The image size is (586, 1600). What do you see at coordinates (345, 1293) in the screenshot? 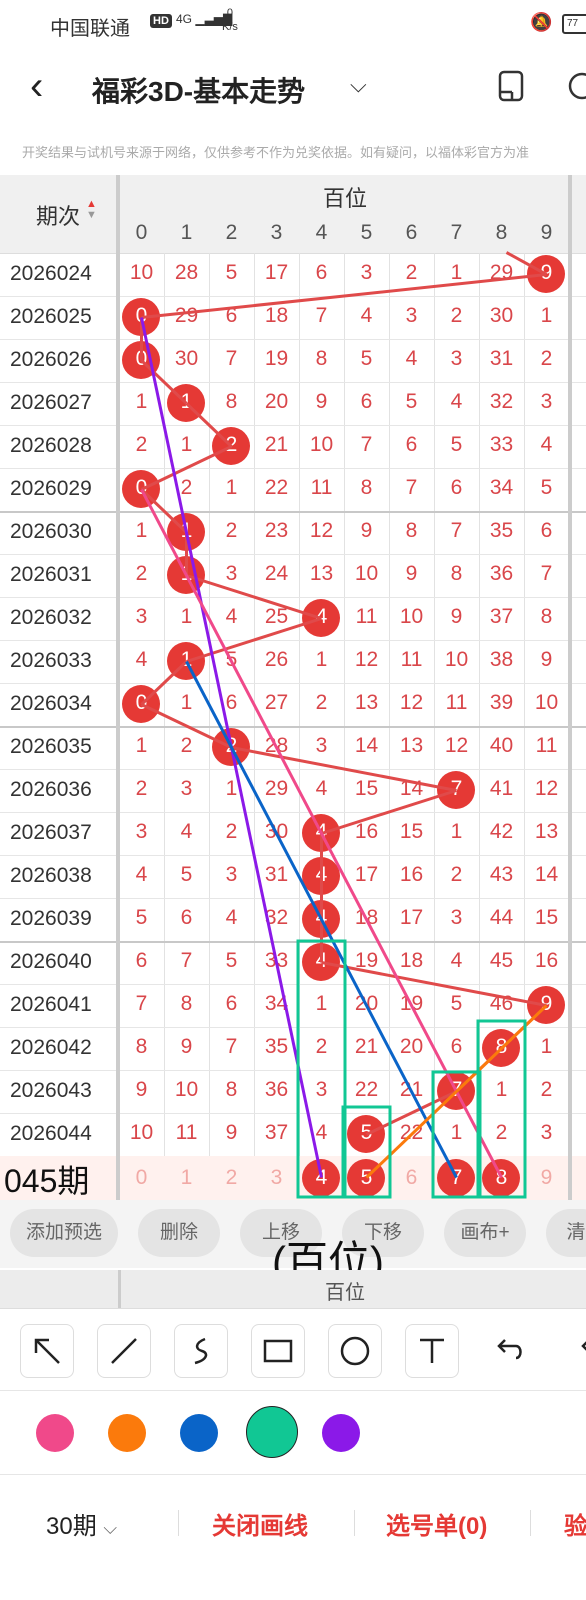
I see `secondary-group-label: 百位` at bounding box center [345, 1293].